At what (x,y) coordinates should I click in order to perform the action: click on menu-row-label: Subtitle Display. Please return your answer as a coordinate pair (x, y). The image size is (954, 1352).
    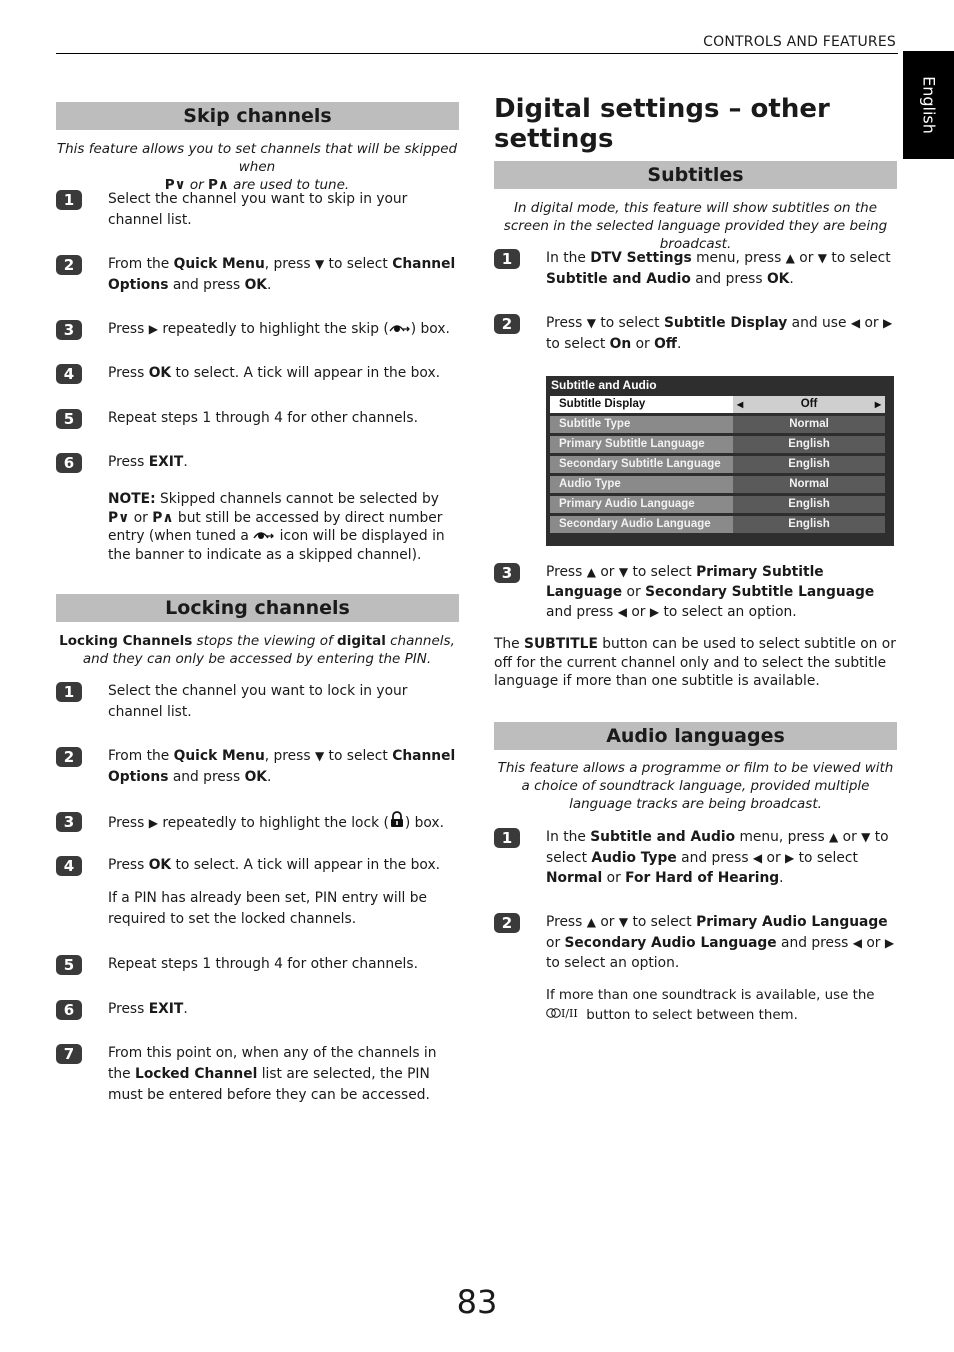
    Looking at the image, I should click on (641, 404).